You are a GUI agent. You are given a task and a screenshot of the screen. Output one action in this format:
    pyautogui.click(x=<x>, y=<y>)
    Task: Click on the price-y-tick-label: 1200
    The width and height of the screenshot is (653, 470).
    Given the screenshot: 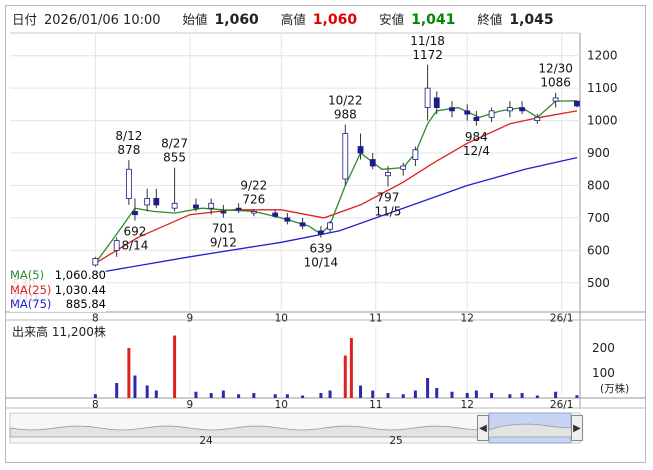 What is the action you would take?
    pyautogui.click(x=602, y=56)
    